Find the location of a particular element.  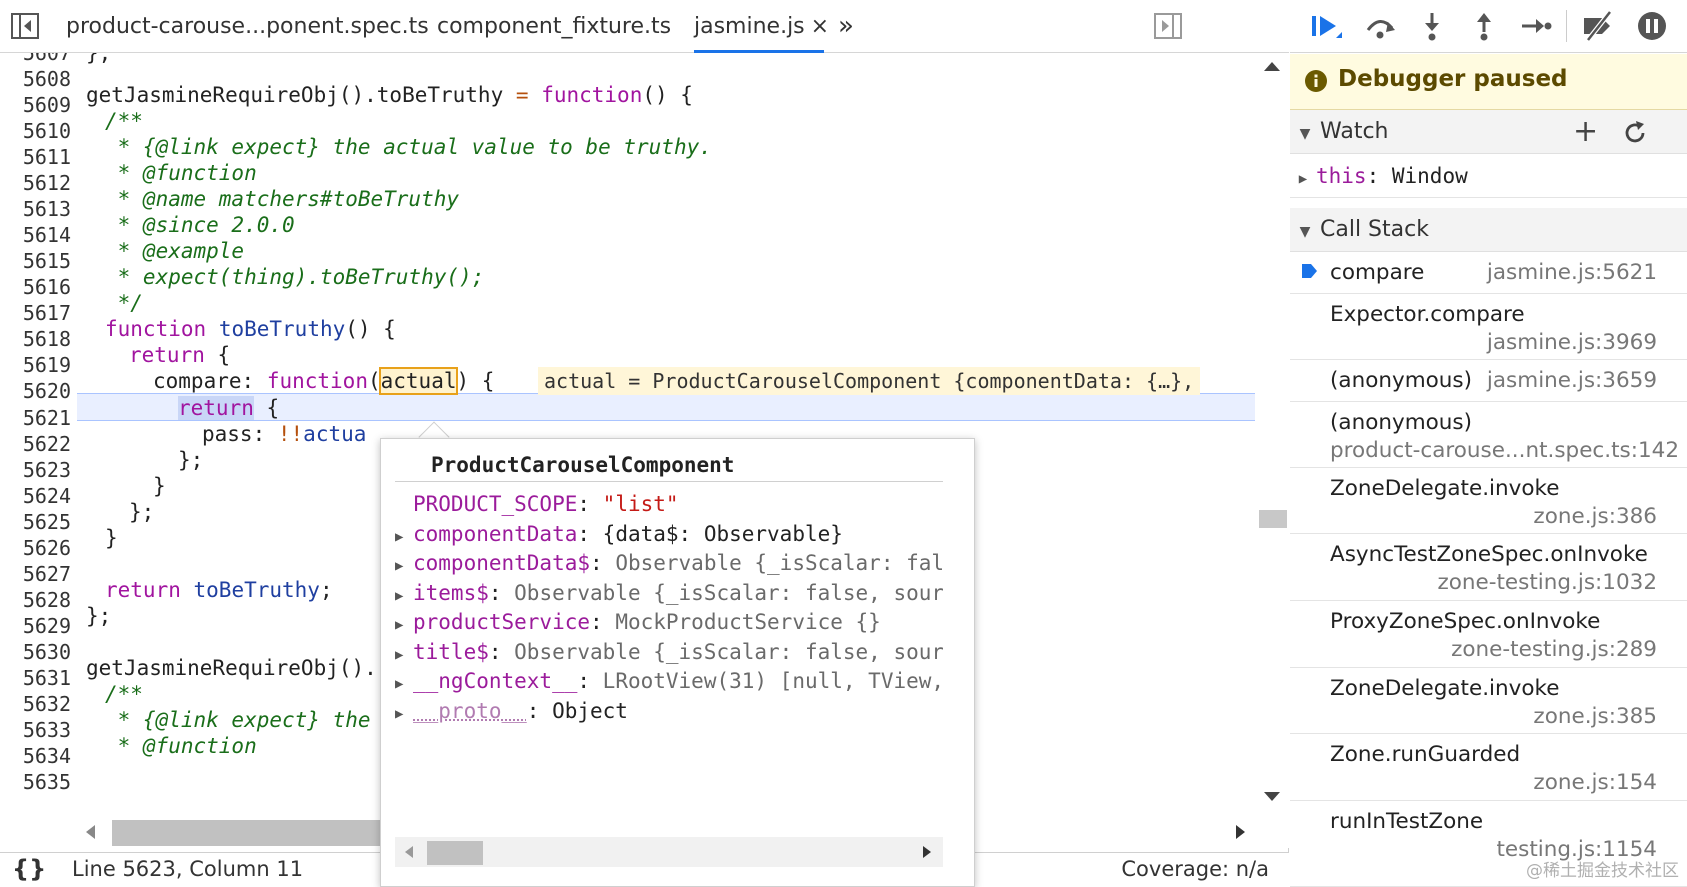

frame-location: jasmine.js:3969 is located at coordinates (1572, 342).